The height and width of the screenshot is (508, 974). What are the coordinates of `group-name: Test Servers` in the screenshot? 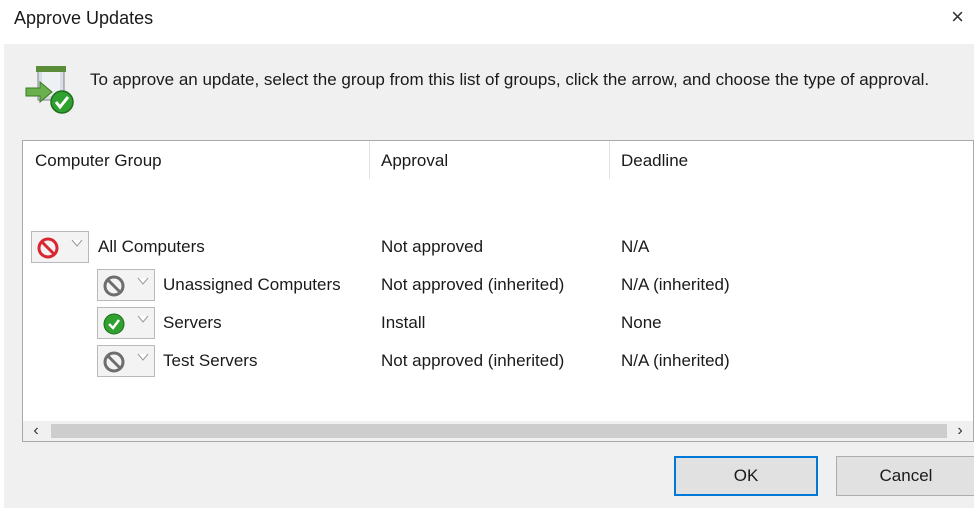 It's located at (210, 360).